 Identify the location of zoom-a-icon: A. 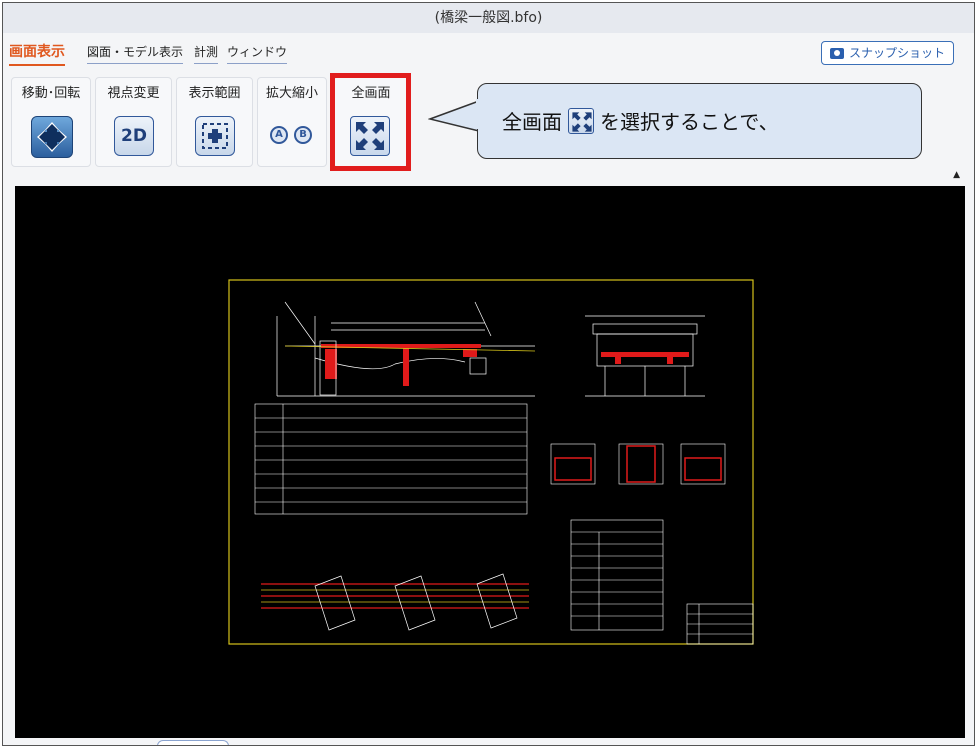
(279, 135).